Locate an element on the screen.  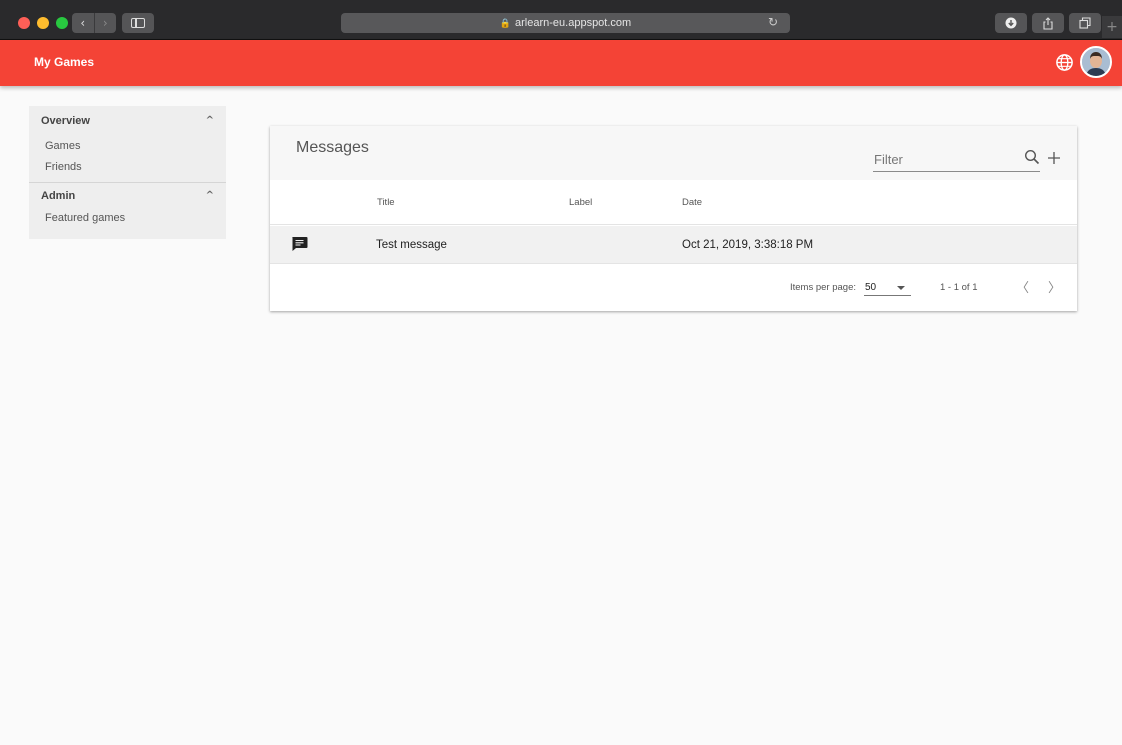
column-header-title: Title is located at coordinates (386, 202).